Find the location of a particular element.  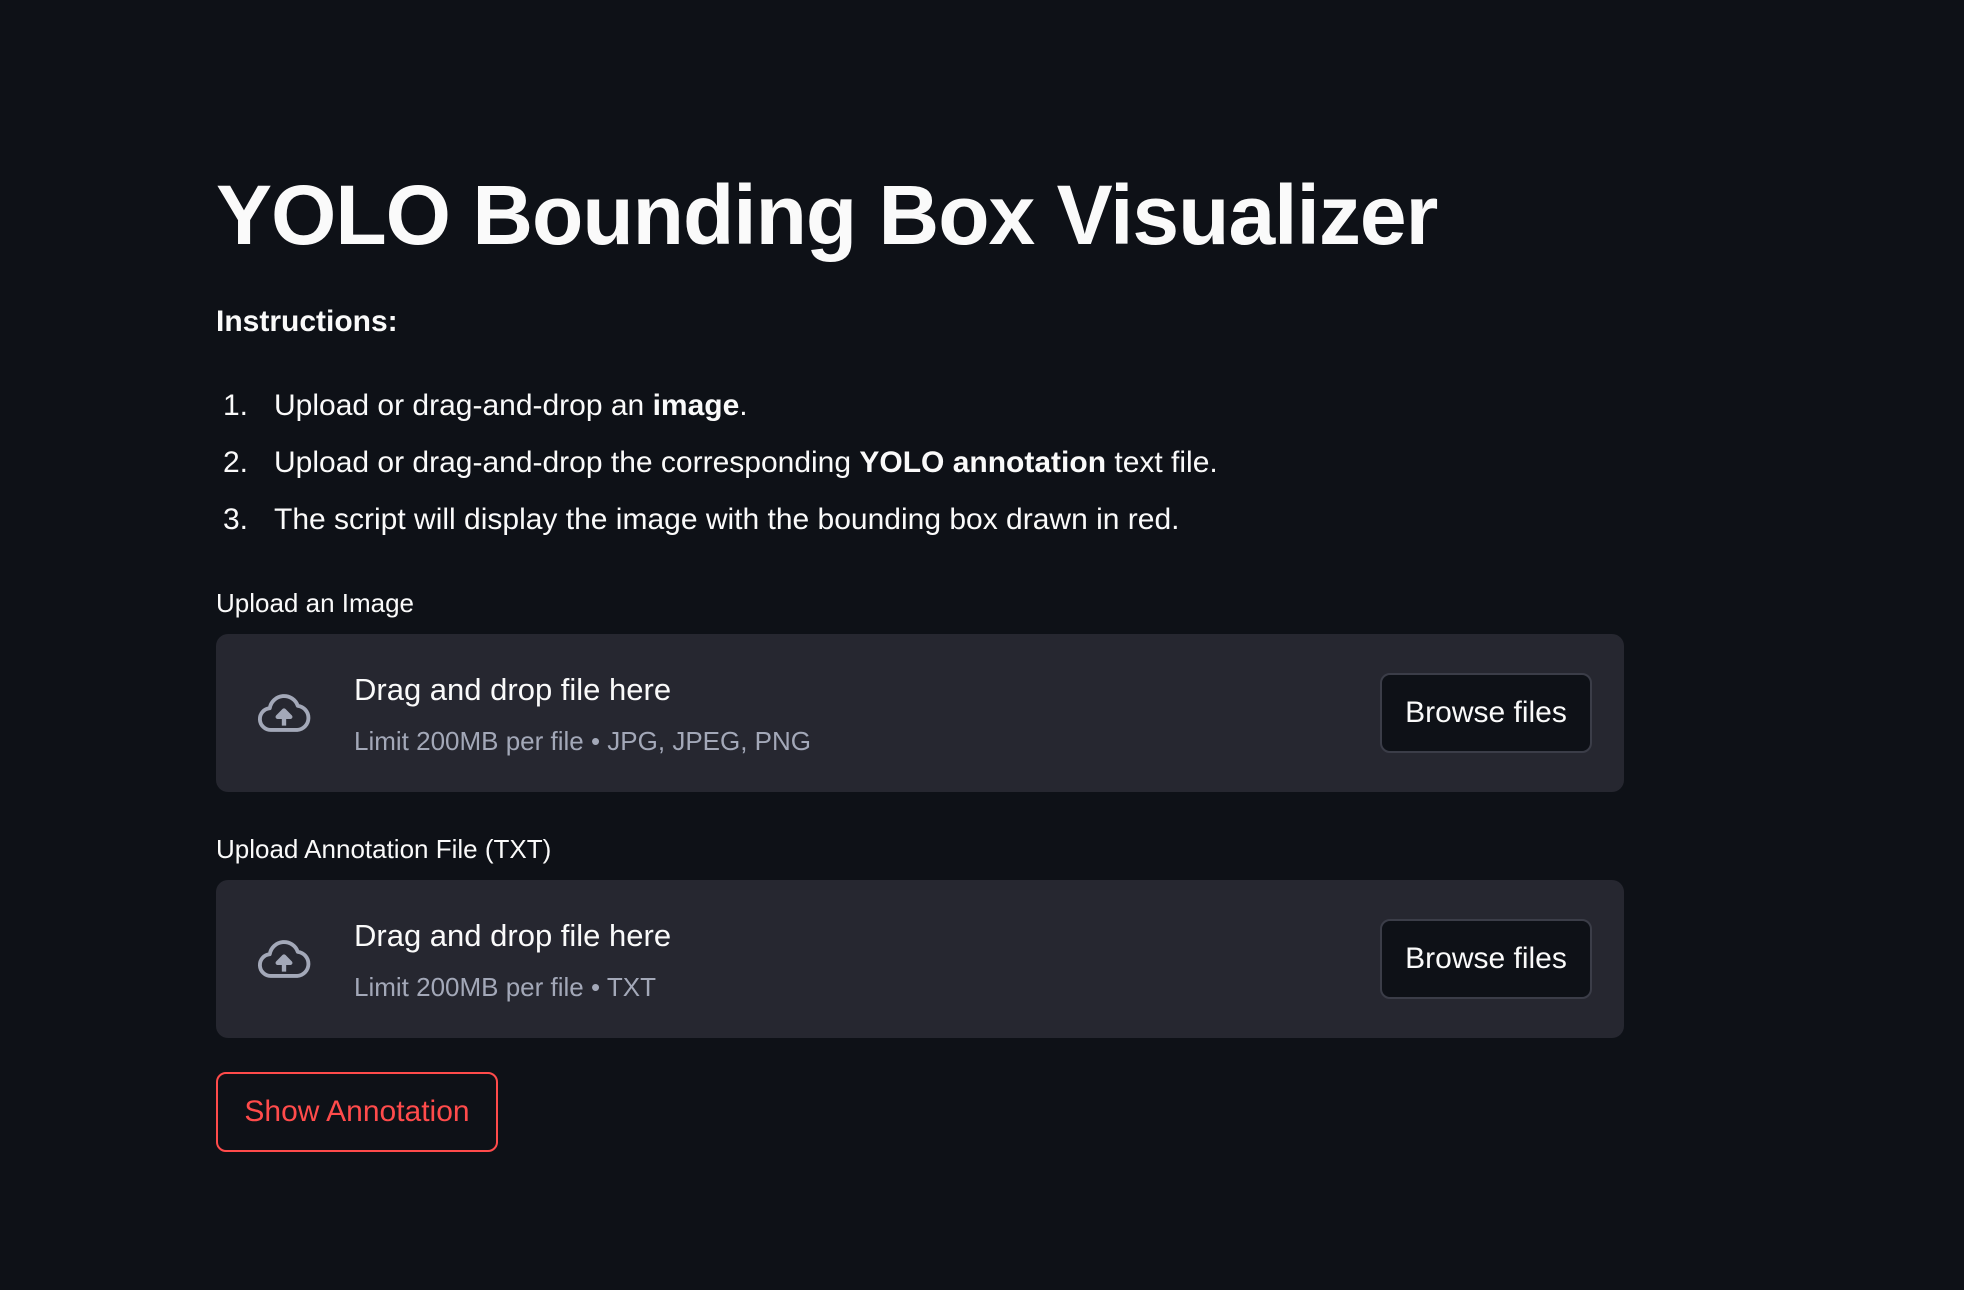

image-upload-label: Upload an Image is located at coordinates (315, 603).